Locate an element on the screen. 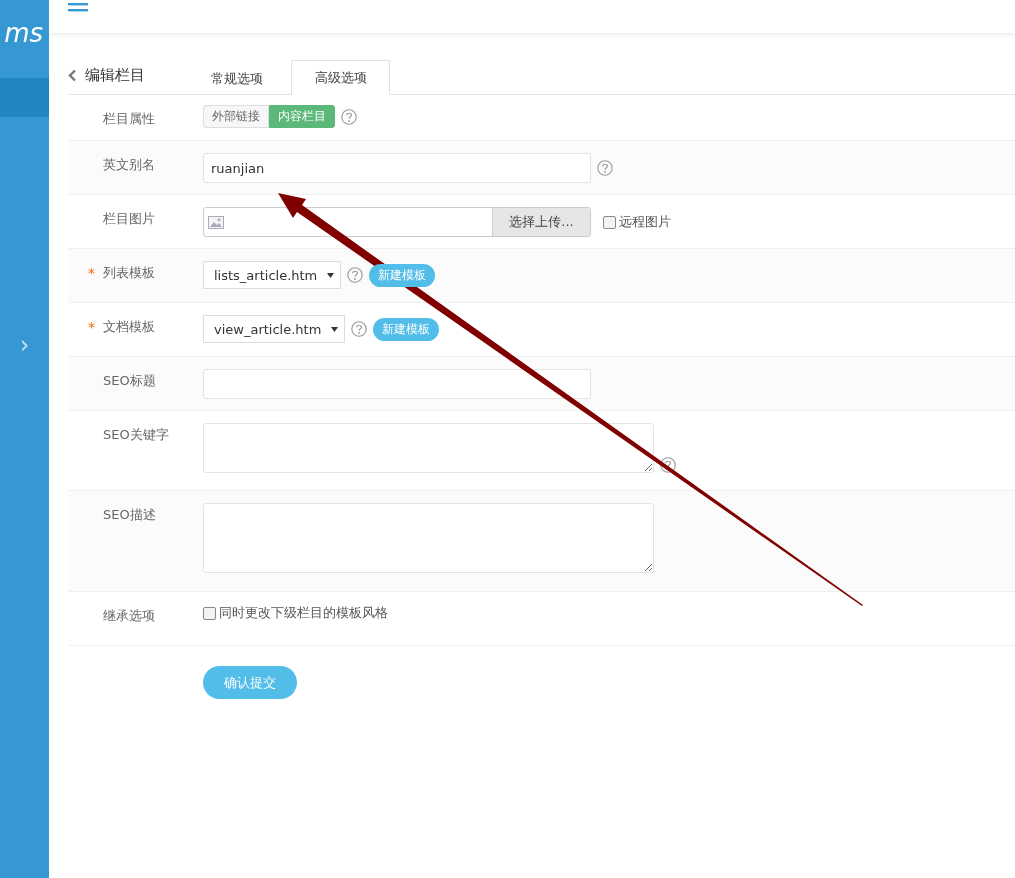 This screenshot has height=878, width=1015. back-link: 编辑栏目 is located at coordinates (127, 75).